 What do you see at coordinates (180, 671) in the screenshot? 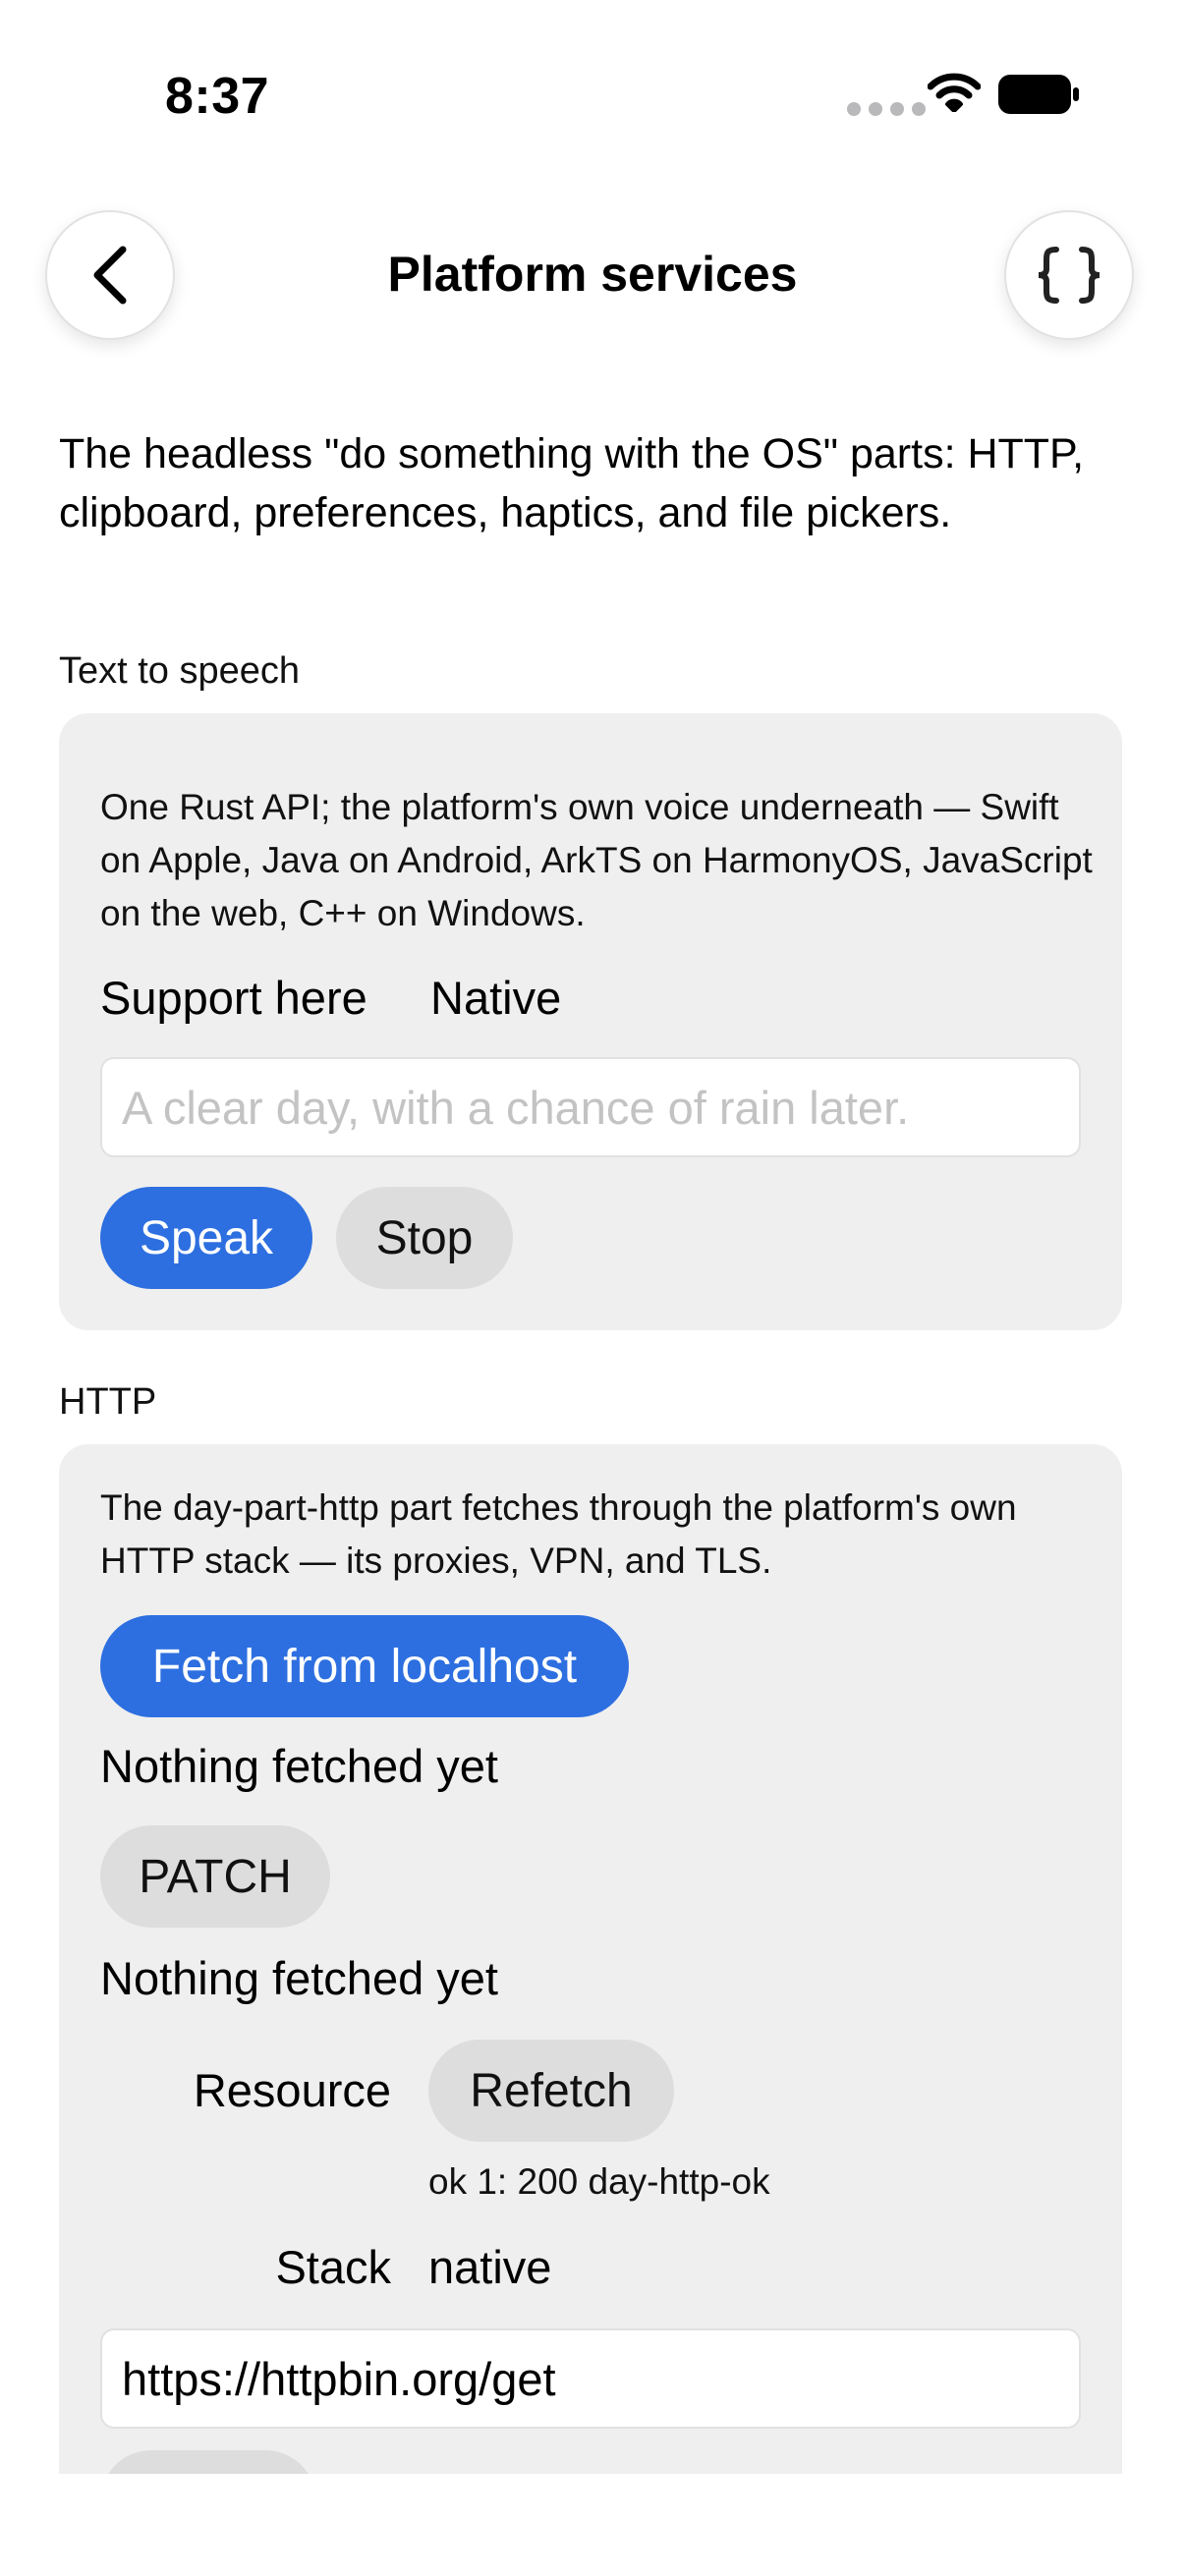
I see `tts-section-label: Text to speech` at bounding box center [180, 671].